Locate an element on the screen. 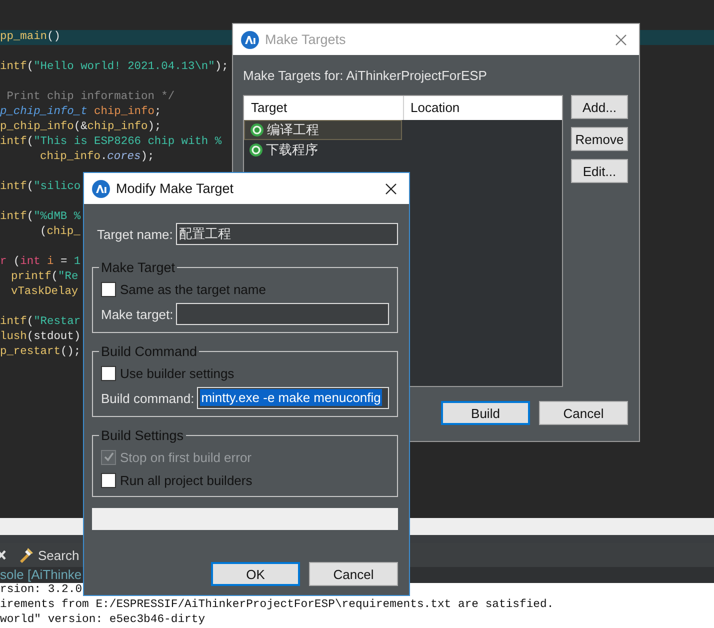 The height and width of the screenshot is (628, 714). console-line: irements from E:/ESPRESSIF/AiThinkerProjectForESP\requirements.txt are satisfied. is located at coordinates (277, 605).